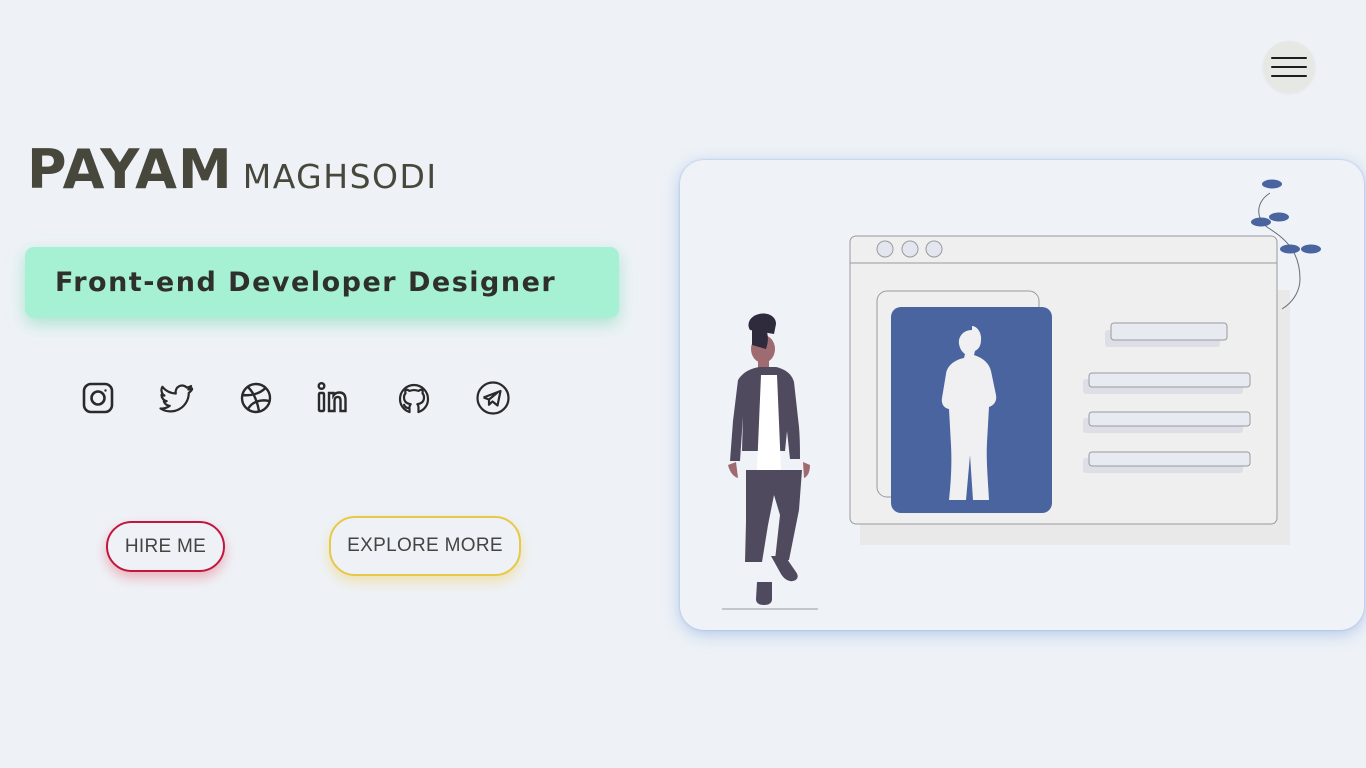 Image resolution: width=1366 pixels, height=768 pixels. I want to click on telegram-link, so click(493, 398).